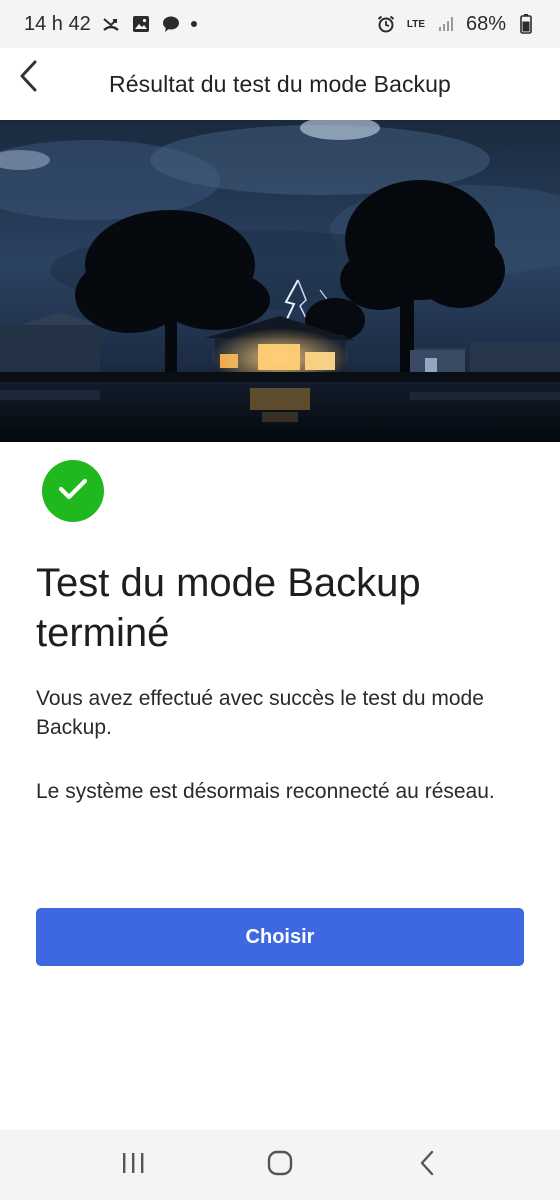 The width and height of the screenshot is (560, 1200). Describe the element at coordinates (485, 23) in the screenshot. I see `battery-percent: 68%` at that location.